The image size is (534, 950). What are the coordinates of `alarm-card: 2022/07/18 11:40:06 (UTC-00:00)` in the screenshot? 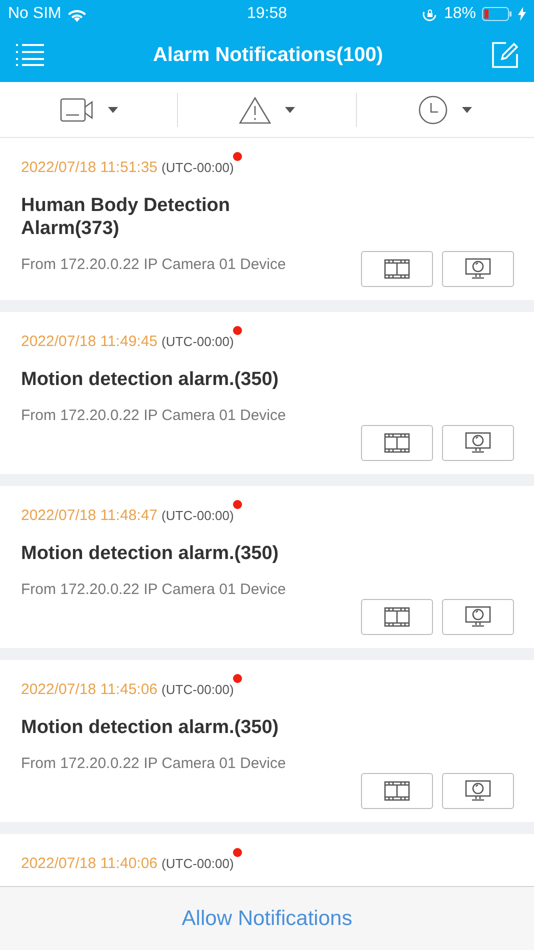 It's located at (267, 860).